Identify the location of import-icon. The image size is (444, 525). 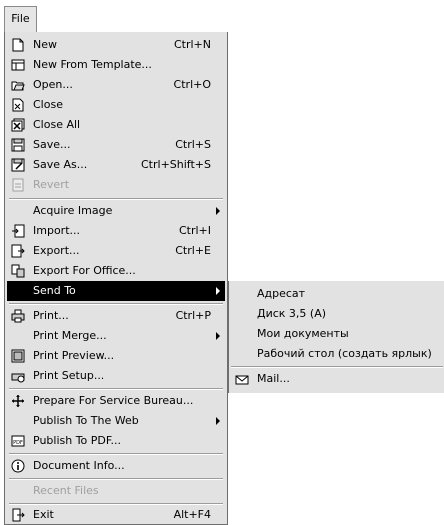
(18, 231).